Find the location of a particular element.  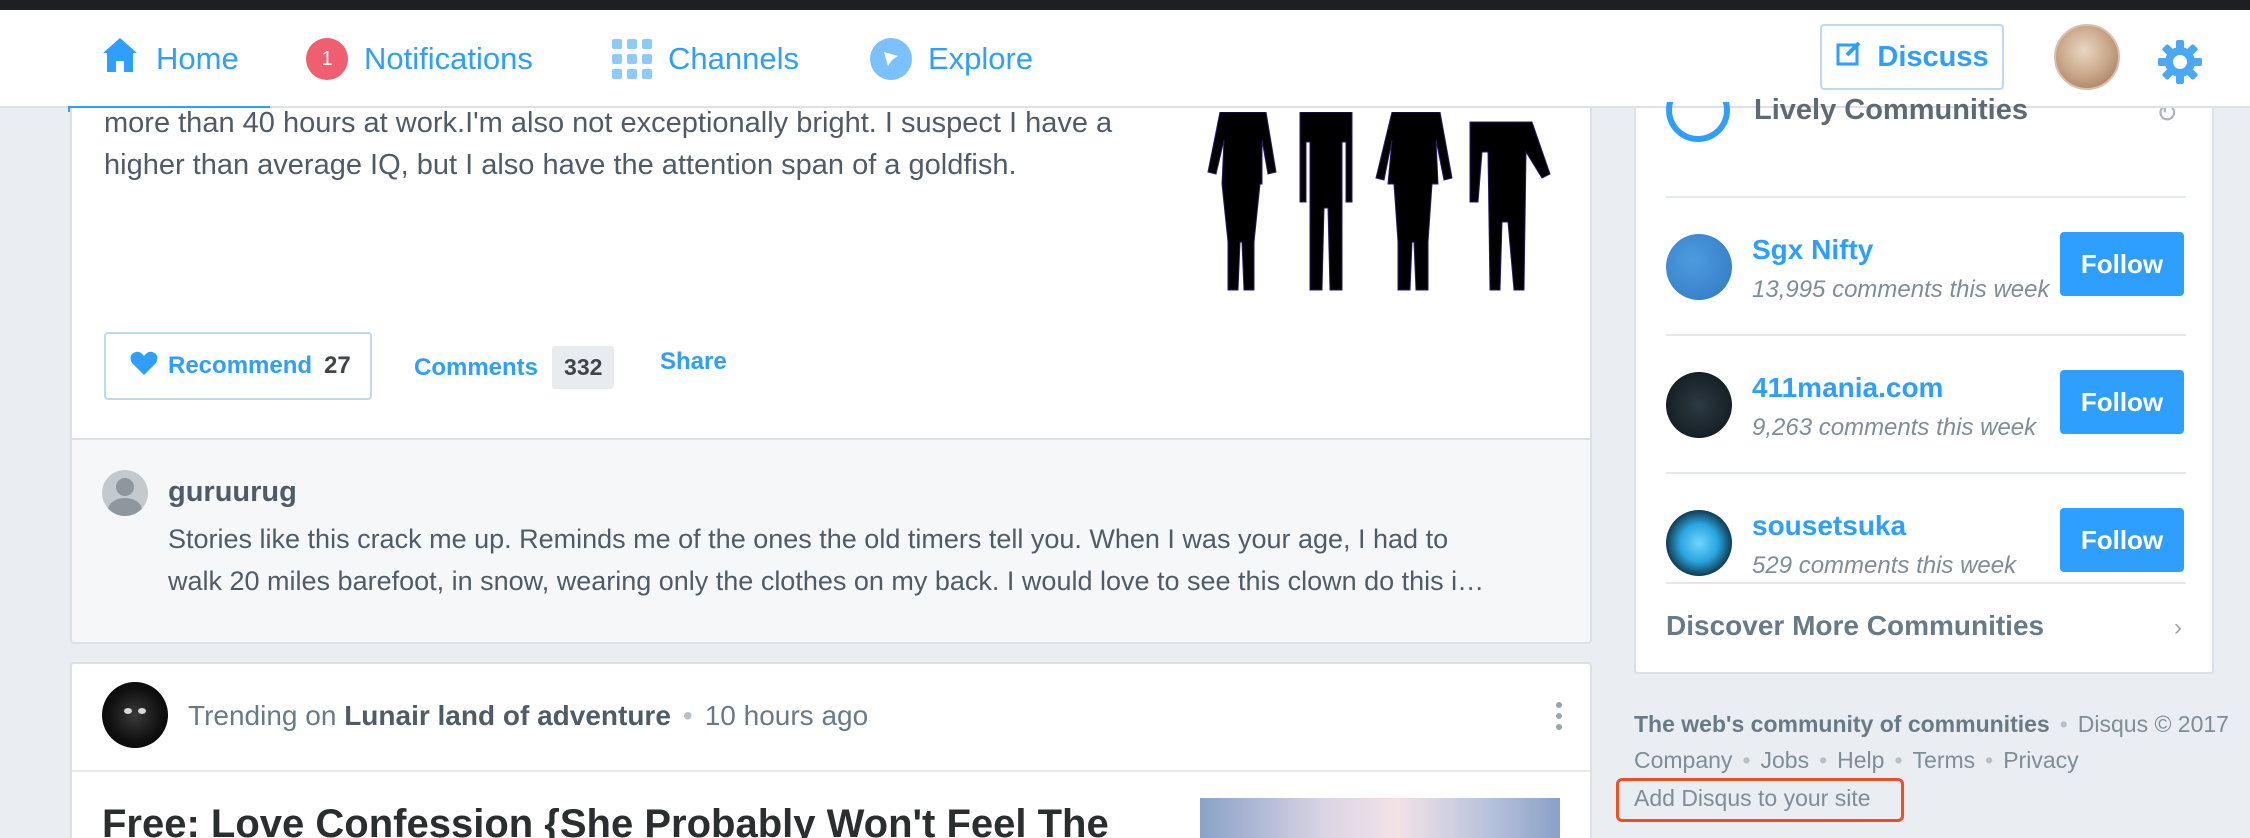

comments-link: Comments 332 is located at coordinates (514, 367).